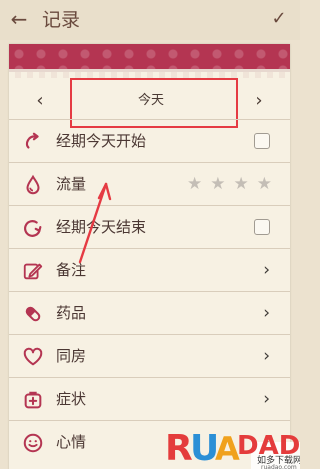 The width and height of the screenshot is (320, 469). I want to click on period-end-icon, so click(33, 228).